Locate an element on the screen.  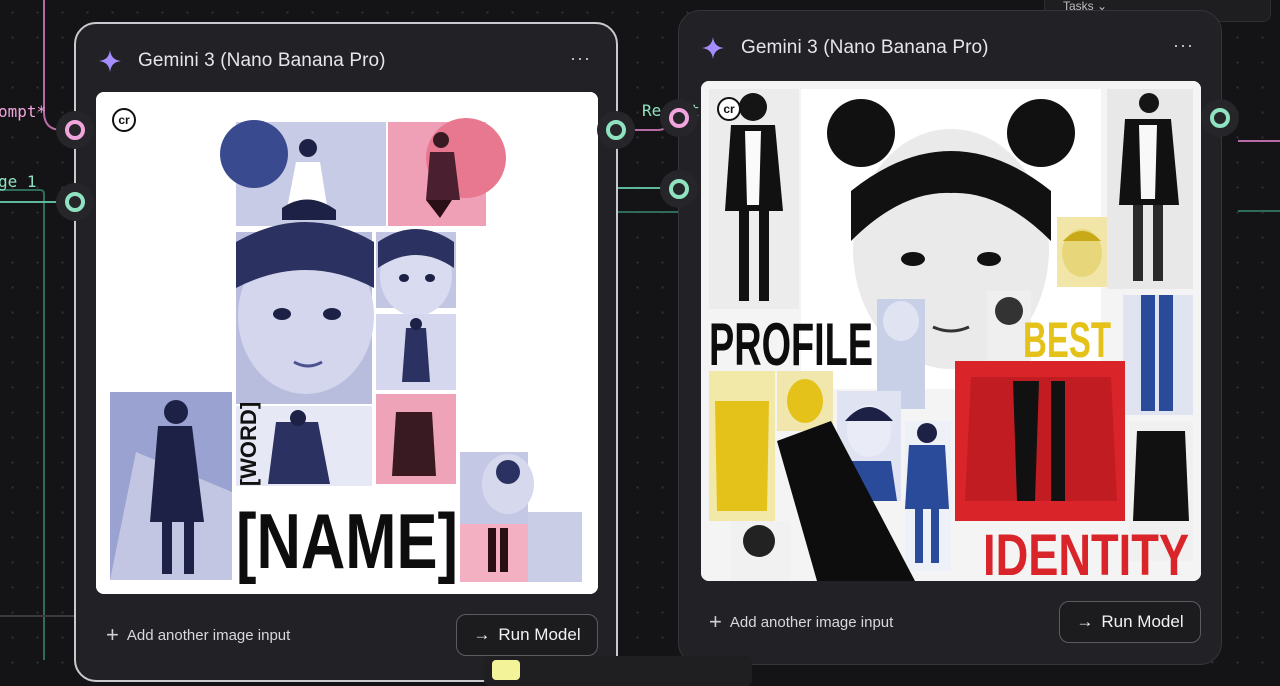
prompt-port-label: ompt* is located at coordinates (23, 111).